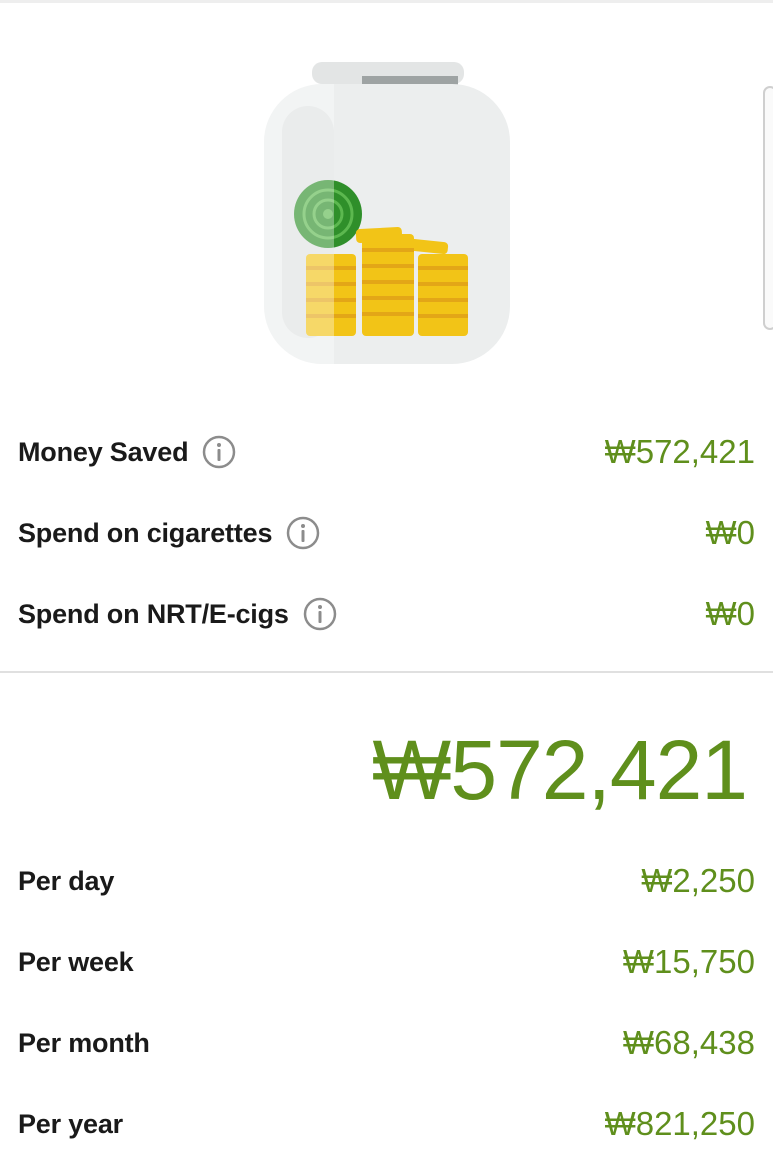  I want to click on spend-cigarettes-label: Spend on cigarettes, so click(169, 533).